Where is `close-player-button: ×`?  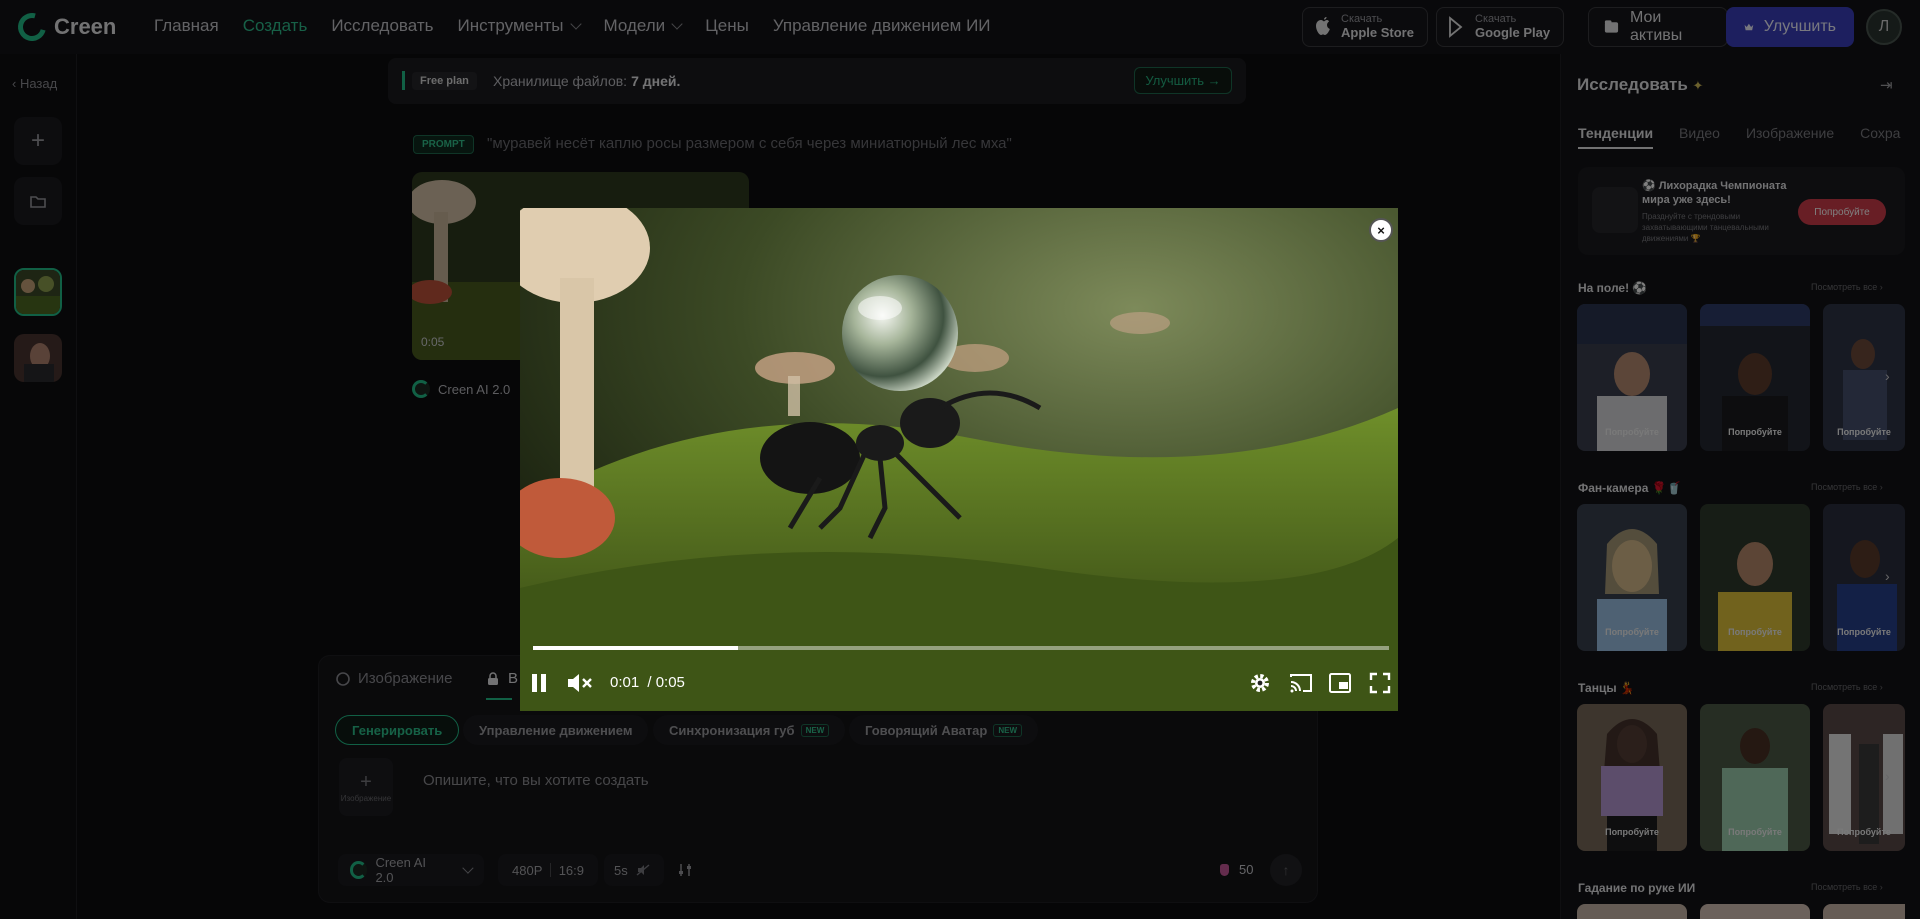 close-player-button: × is located at coordinates (1381, 230).